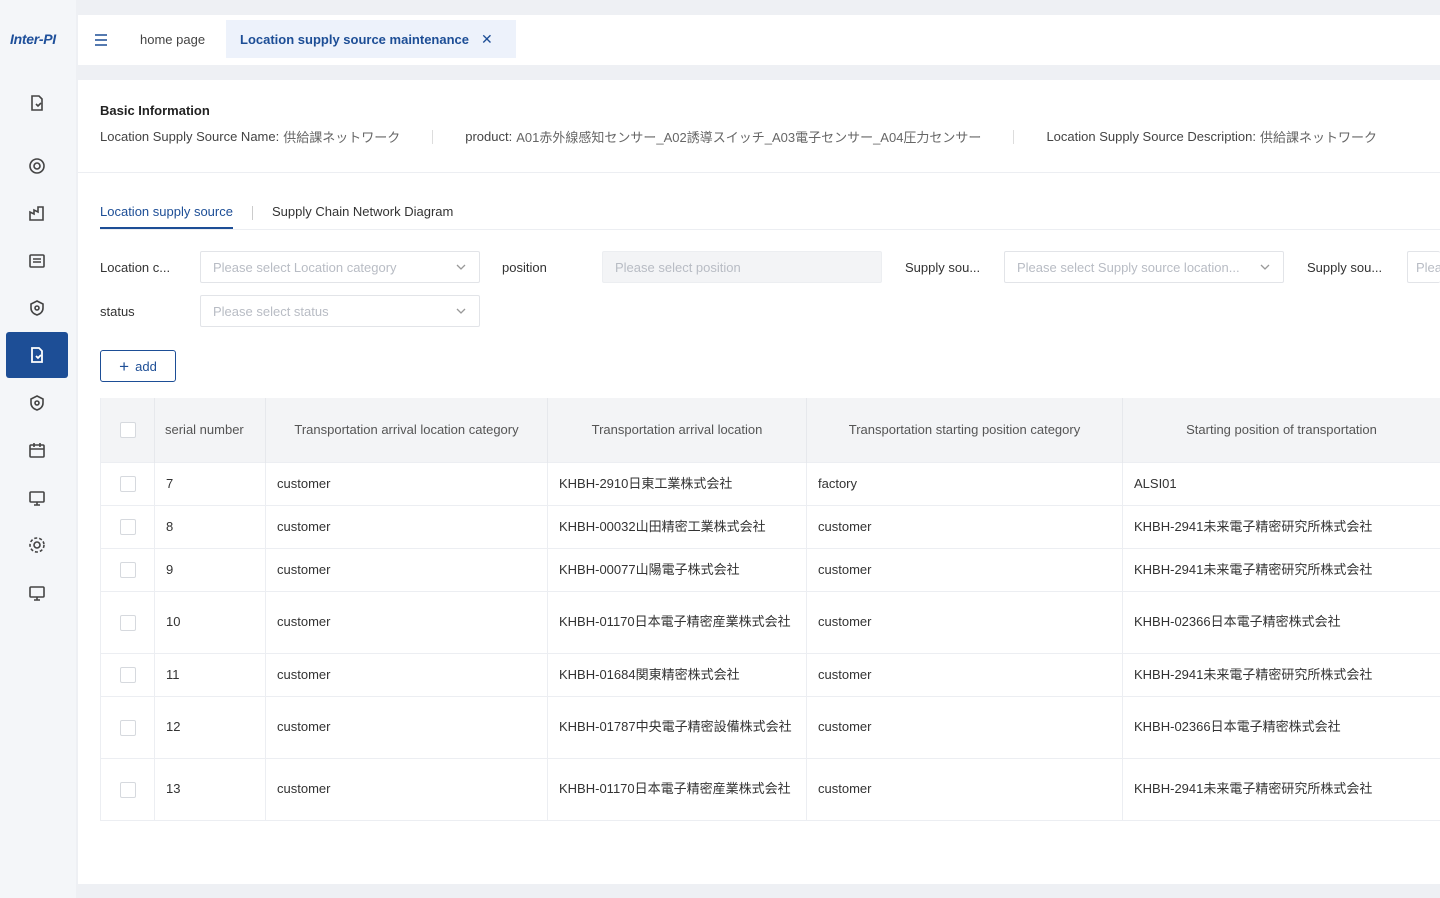 The width and height of the screenshot is (1440, 898). Describe the element at coordinates (677, 569) in the screenshot. I see `cell-arrival-location: KHBH-00077山陽電子株式会社` at that location.